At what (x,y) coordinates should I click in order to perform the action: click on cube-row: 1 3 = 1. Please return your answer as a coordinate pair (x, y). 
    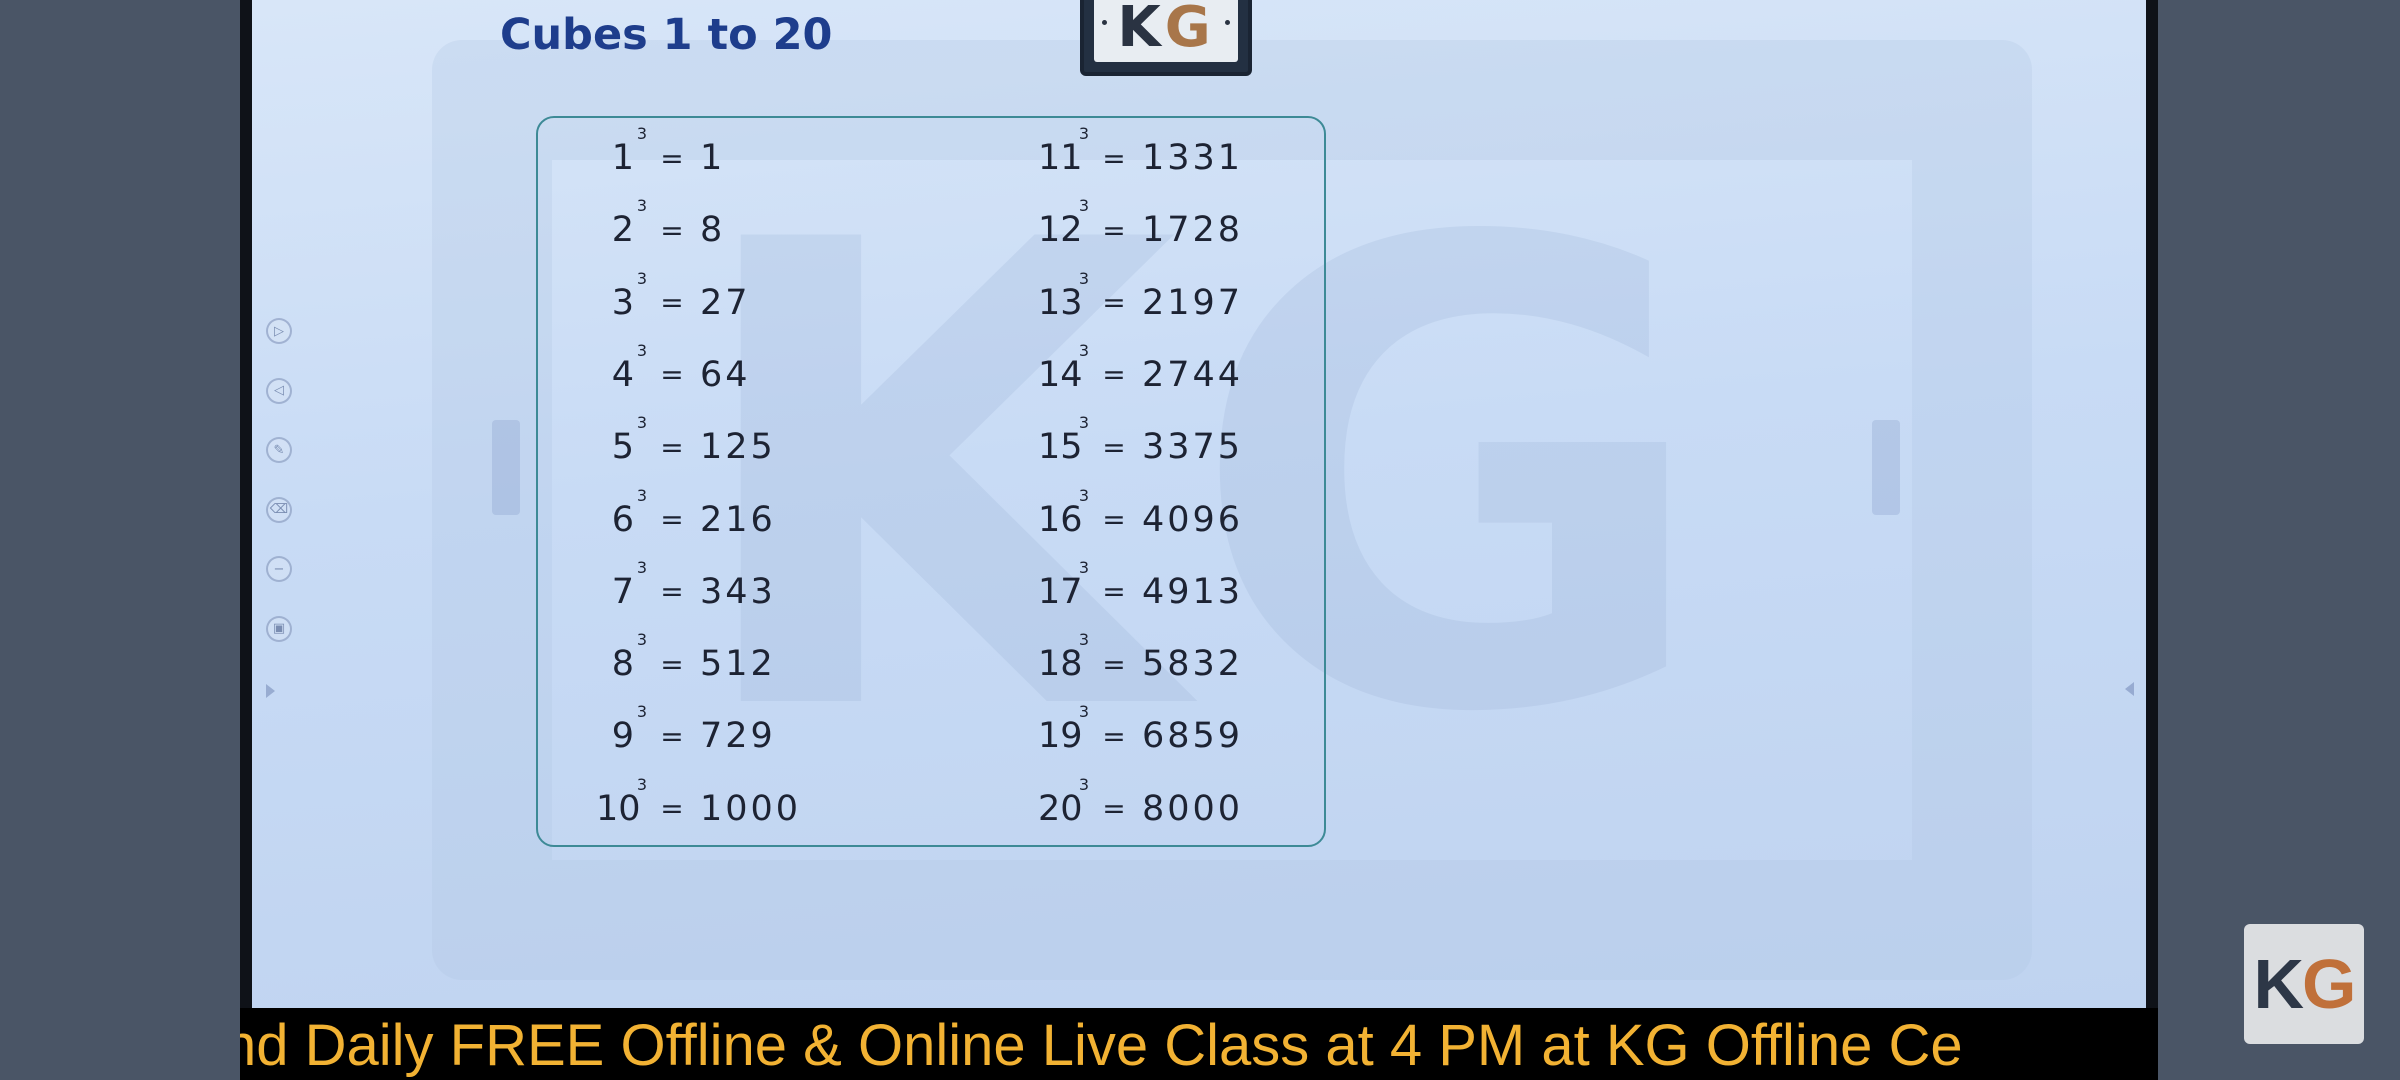
    Looking at the image, I should click on (661, 156).